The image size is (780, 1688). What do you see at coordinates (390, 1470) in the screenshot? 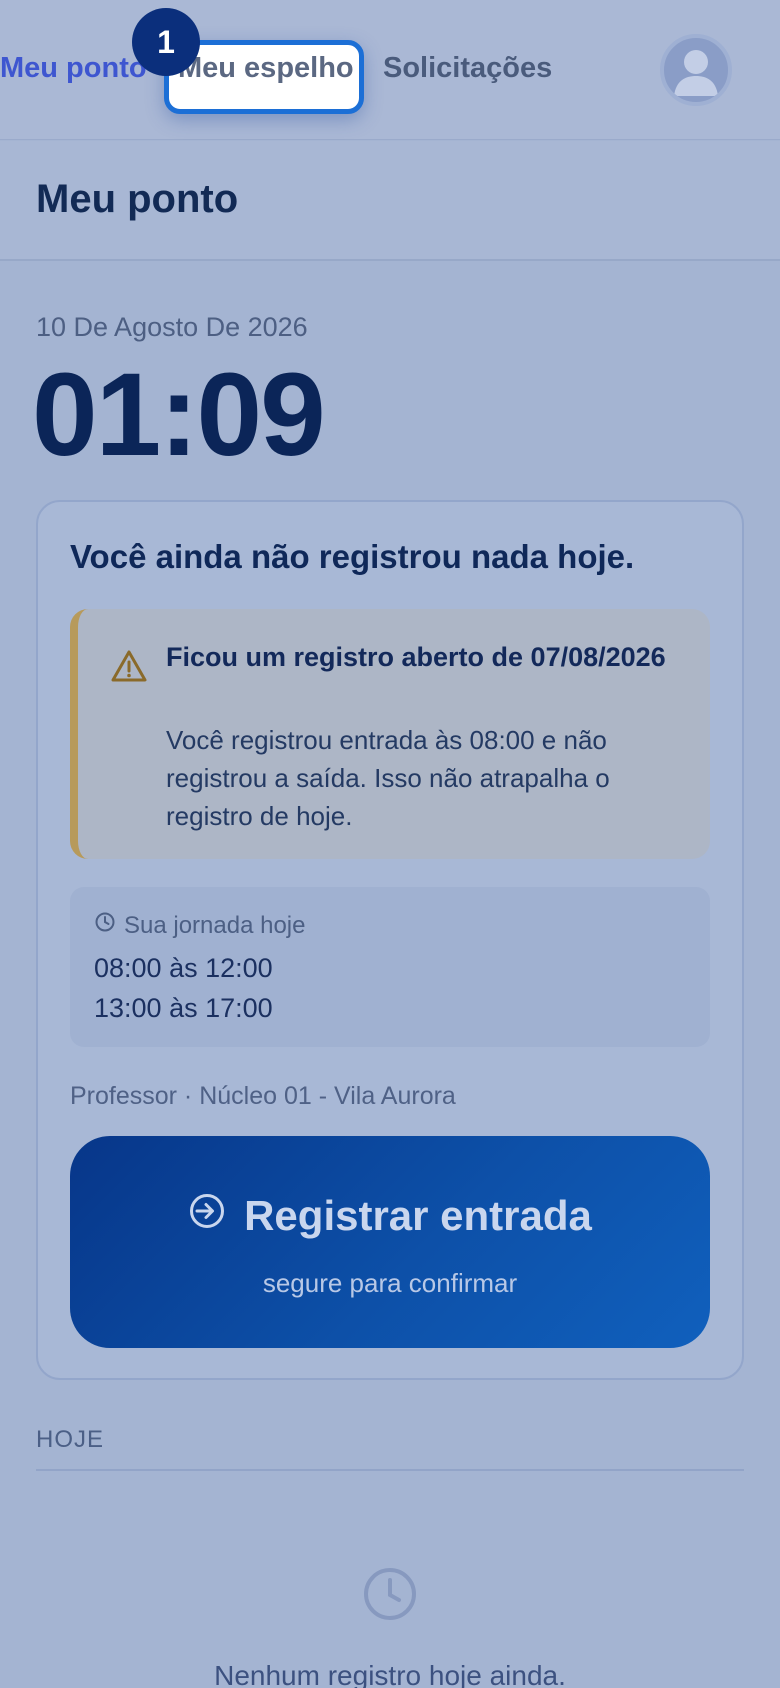
I see `divider` at bounding box center [390, 1470].